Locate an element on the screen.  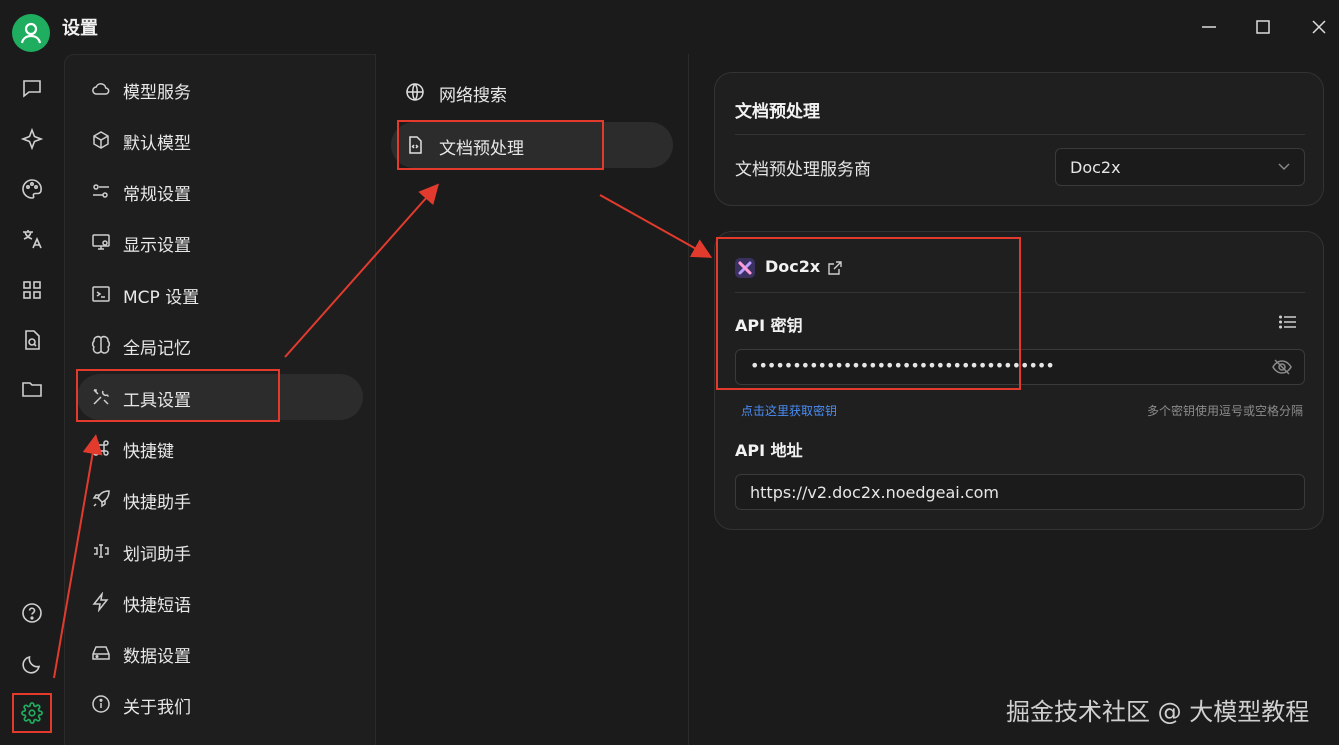
nav-item-label: 工具设置 is located at coordinates (157, 401).